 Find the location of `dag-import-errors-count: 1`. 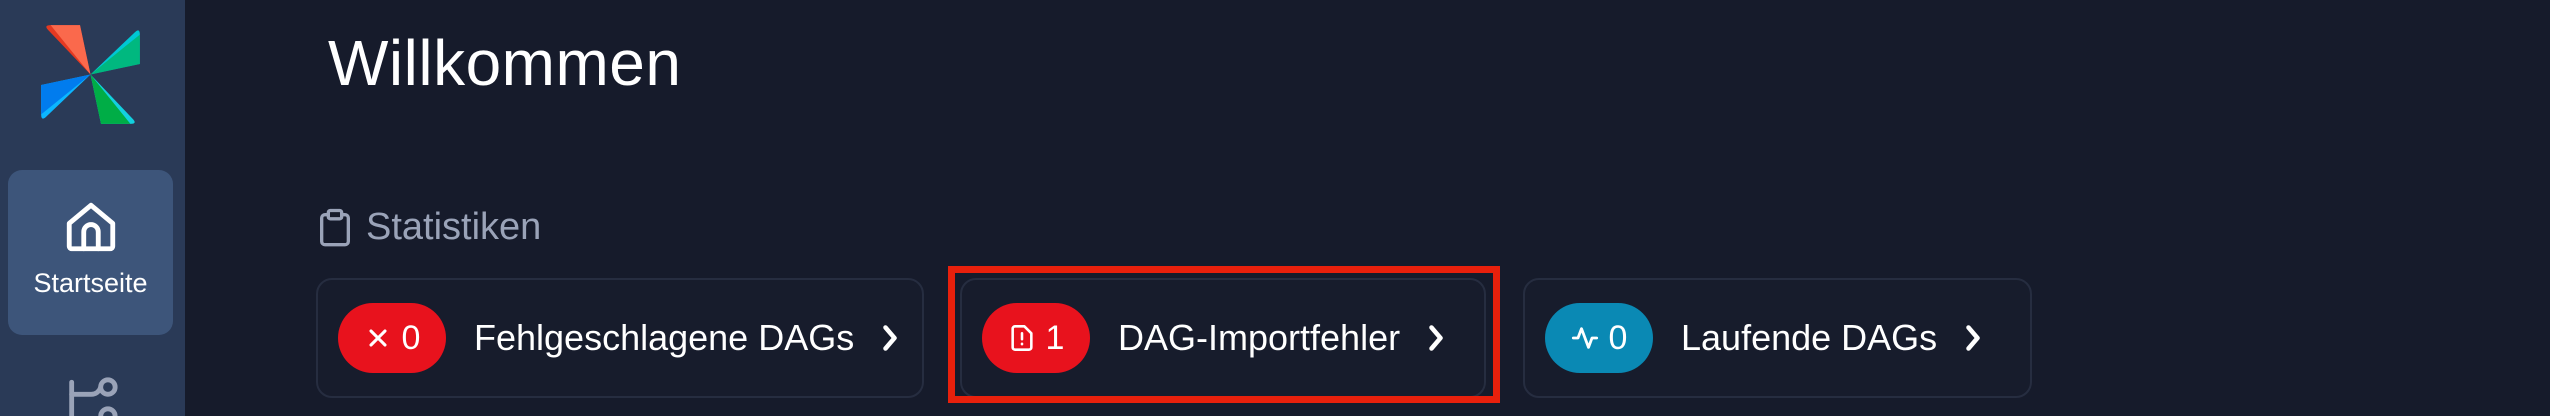

dag-import-errors-count: 1 is located at coordinates (1055, 337).